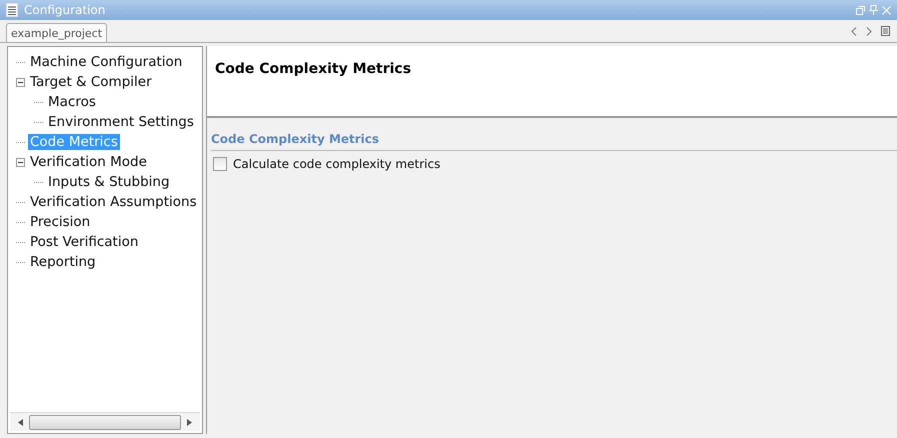 The width and height of the screenshot is (897, 438). Describe the element at coordinates (12, 10) in the screenshot. I see `document-icon` at that location.